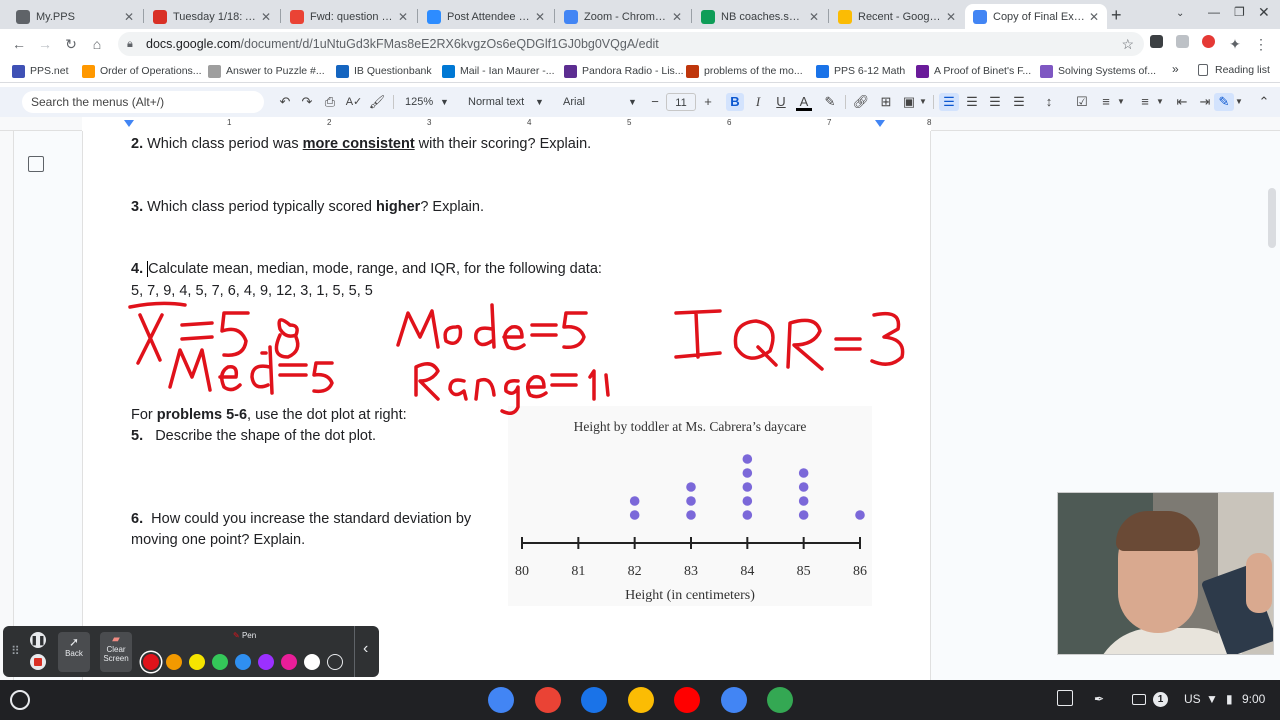  Describe the element at coordinates (1205, 102) in the screenshot. I see `increase-indent-icon: ⇥` at that location.